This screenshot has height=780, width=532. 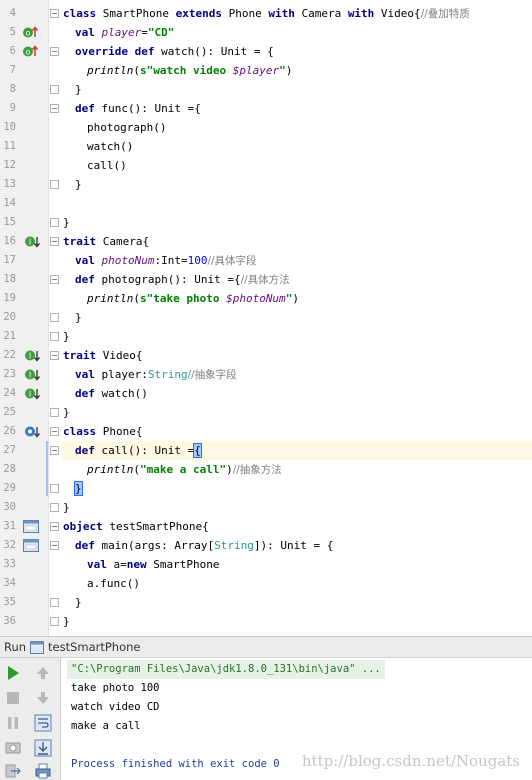 I want to click on line-number: 31, so click(x=9, y=526).